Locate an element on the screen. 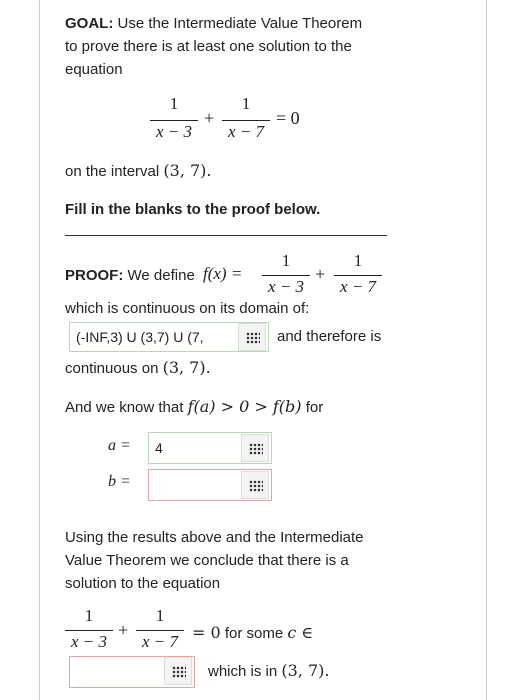  proof-fraction-1: 1 x − 3 is located at coordinates (286, 276).